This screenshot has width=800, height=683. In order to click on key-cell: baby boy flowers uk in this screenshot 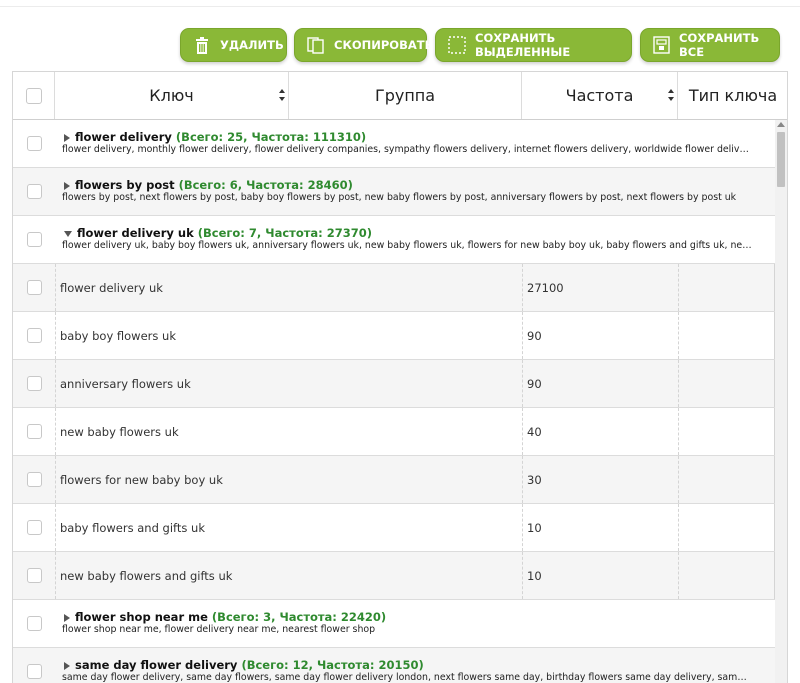, I will do `click(172, 335)`.